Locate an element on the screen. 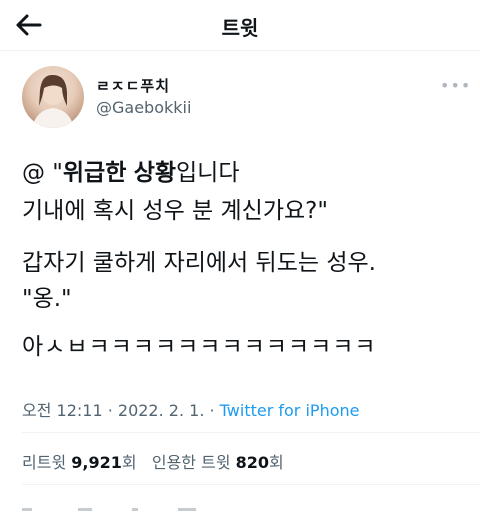 The height and width of the screenshot is (515, 480). tweet-line-1: @ "위급한 상황입니다 is located at coordinates (131, 173).